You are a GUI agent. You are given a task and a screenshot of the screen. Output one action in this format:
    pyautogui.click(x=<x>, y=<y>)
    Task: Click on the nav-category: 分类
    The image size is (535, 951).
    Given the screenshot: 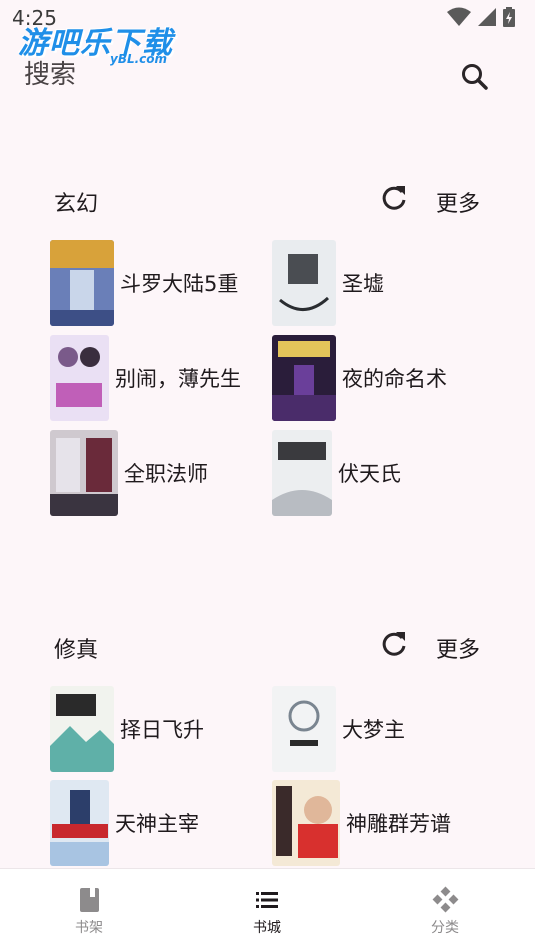 What is the action you would take?
    pyautogui.click(x=445, y=910)
    